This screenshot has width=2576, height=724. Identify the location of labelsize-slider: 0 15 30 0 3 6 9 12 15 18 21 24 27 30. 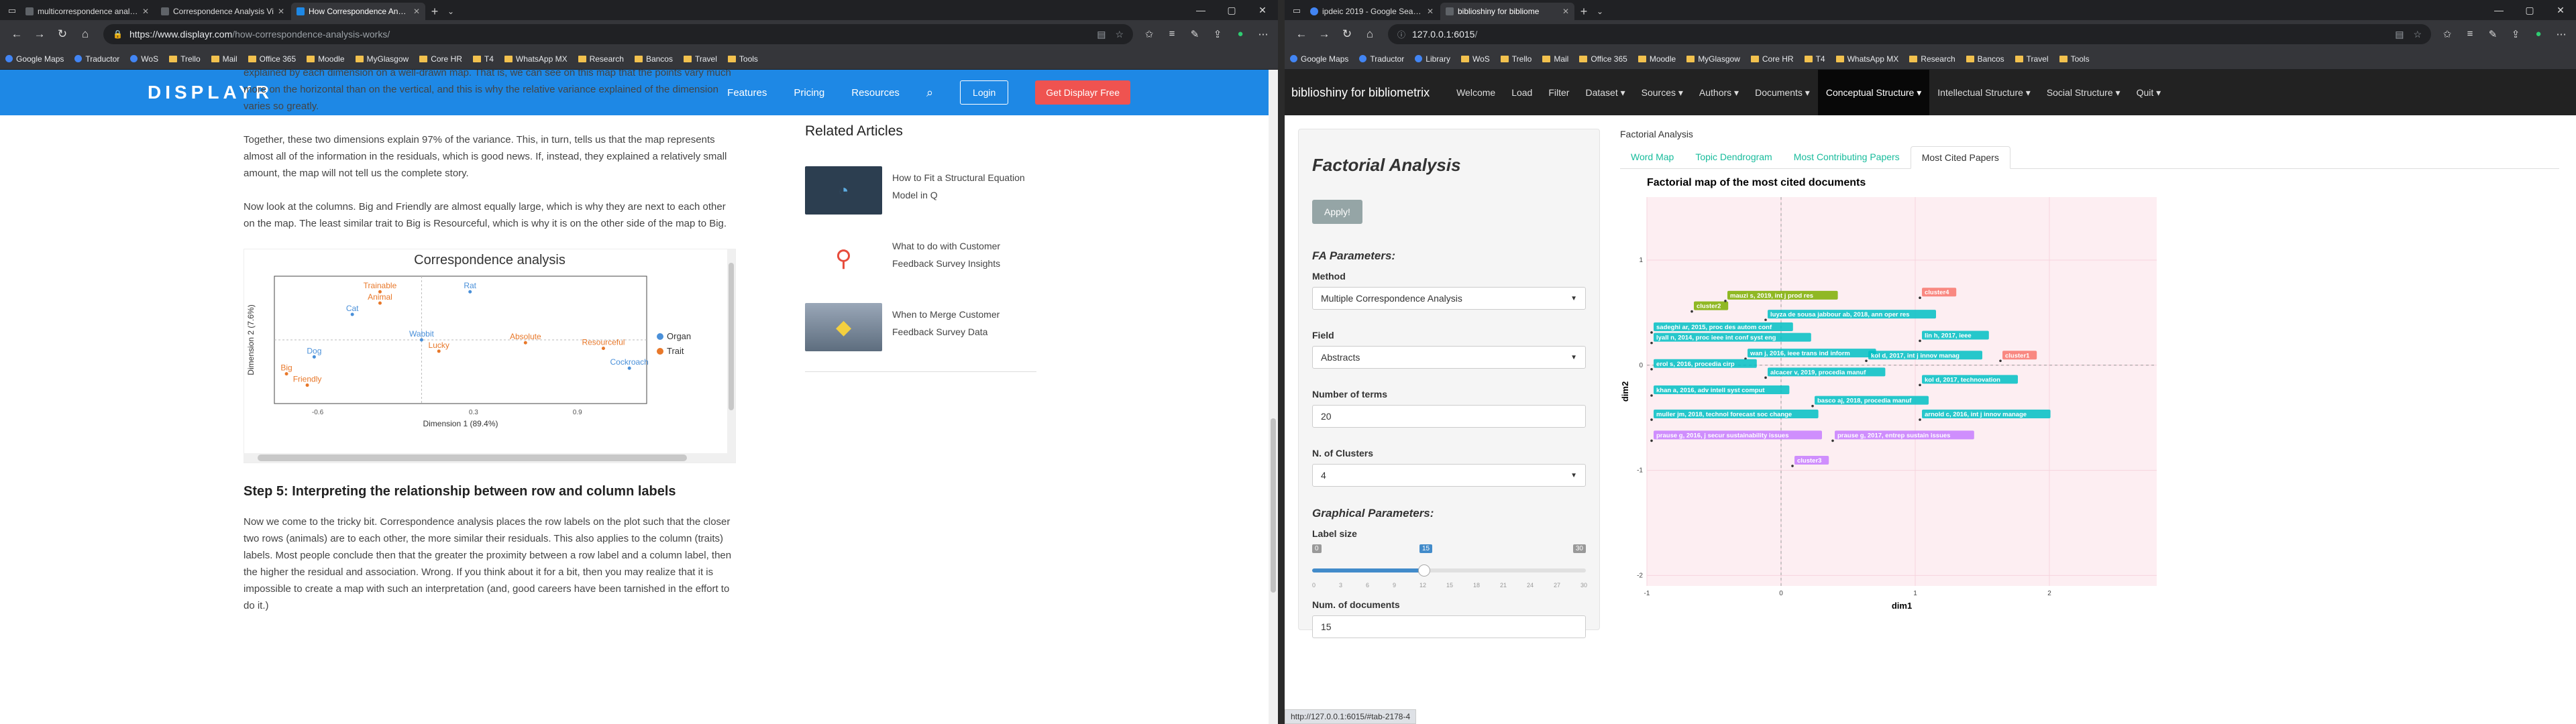
(1449, 567).